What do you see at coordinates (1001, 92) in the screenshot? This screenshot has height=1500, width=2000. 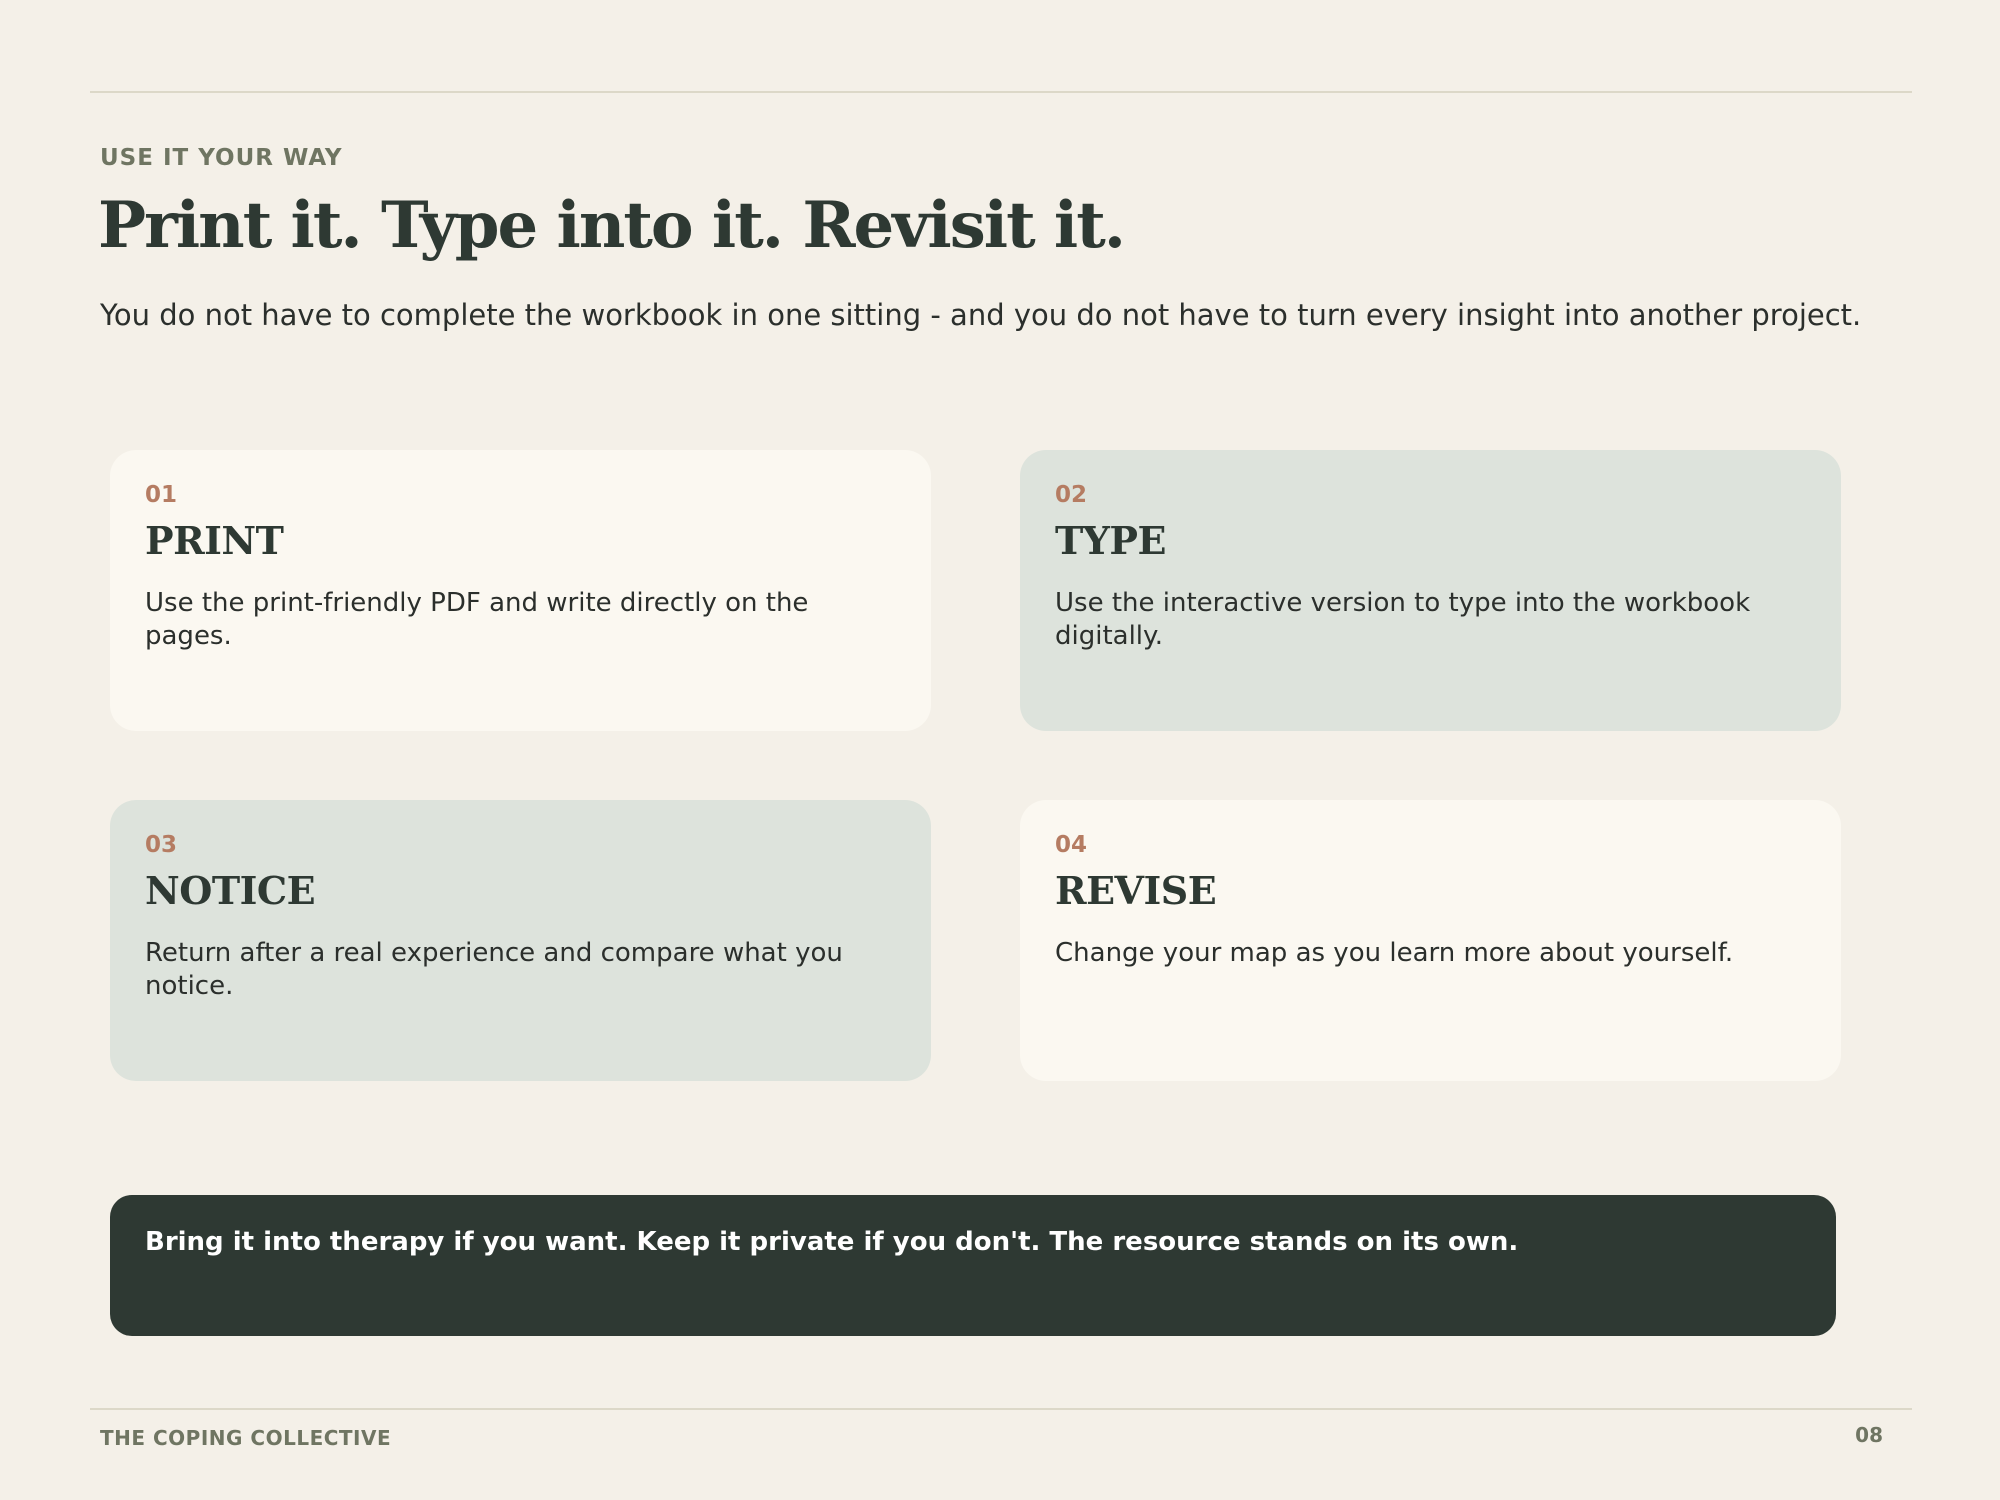 I see `top-divider` at bounding box center [1001, 92].